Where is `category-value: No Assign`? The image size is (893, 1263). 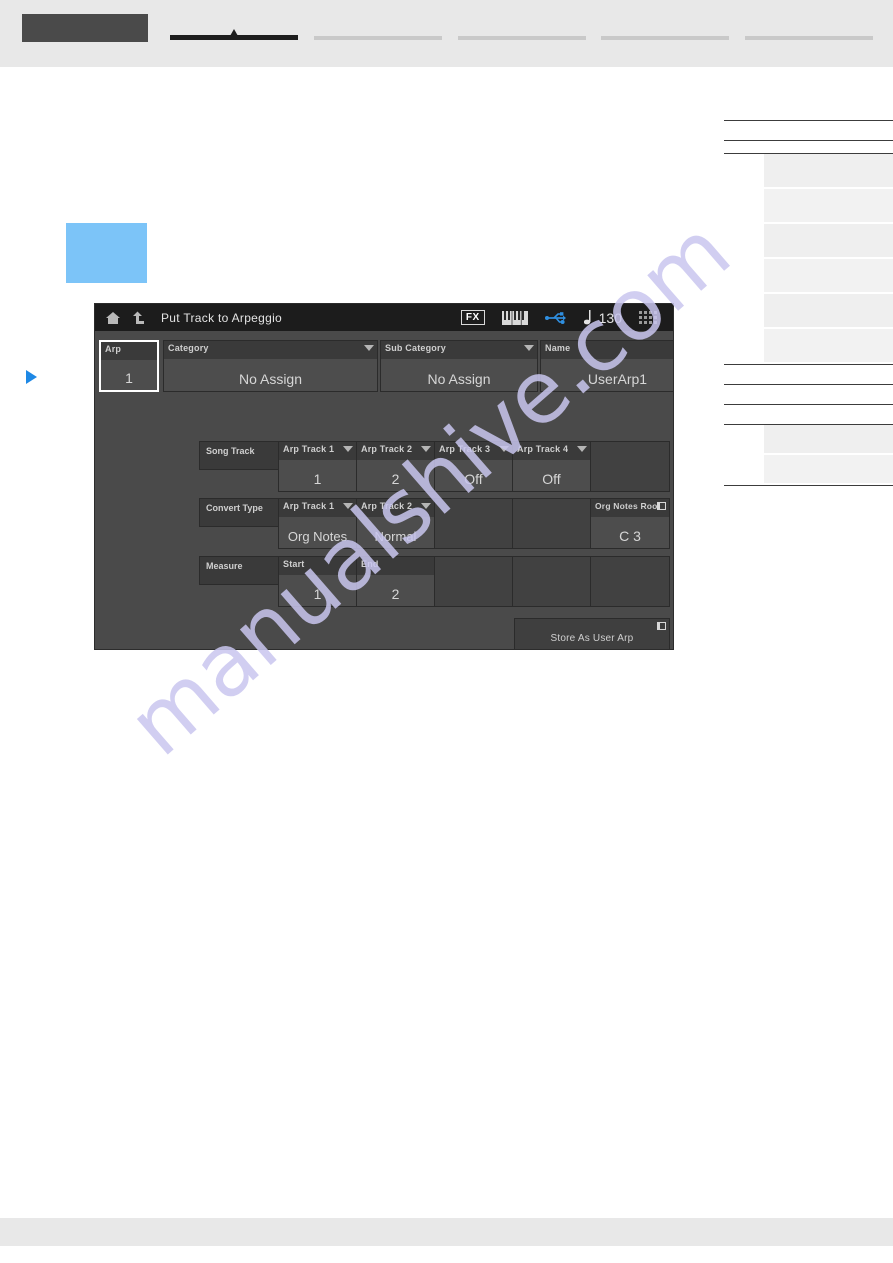 category-value: No Assign is located at coordinates (270, 379).